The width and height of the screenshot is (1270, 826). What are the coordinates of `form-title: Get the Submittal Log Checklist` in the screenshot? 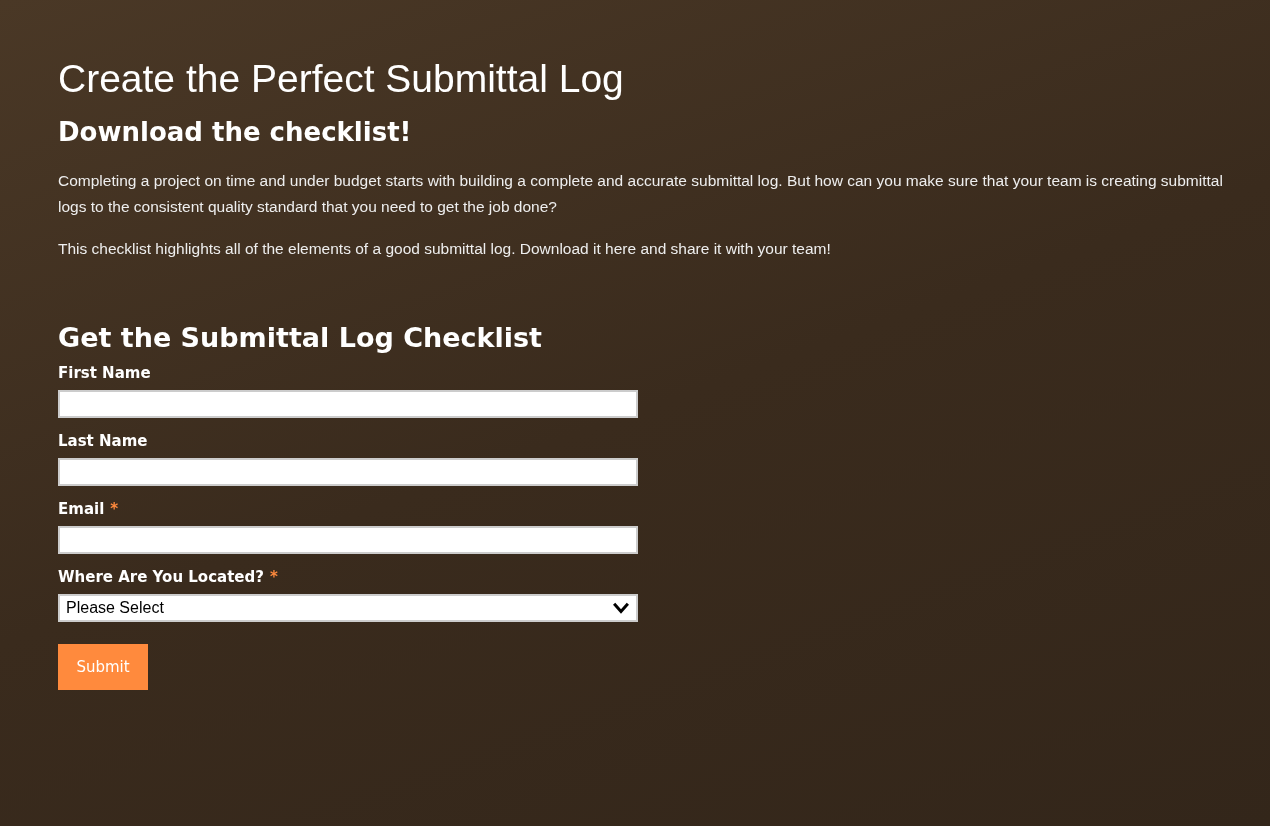 It's located at (300, 338).